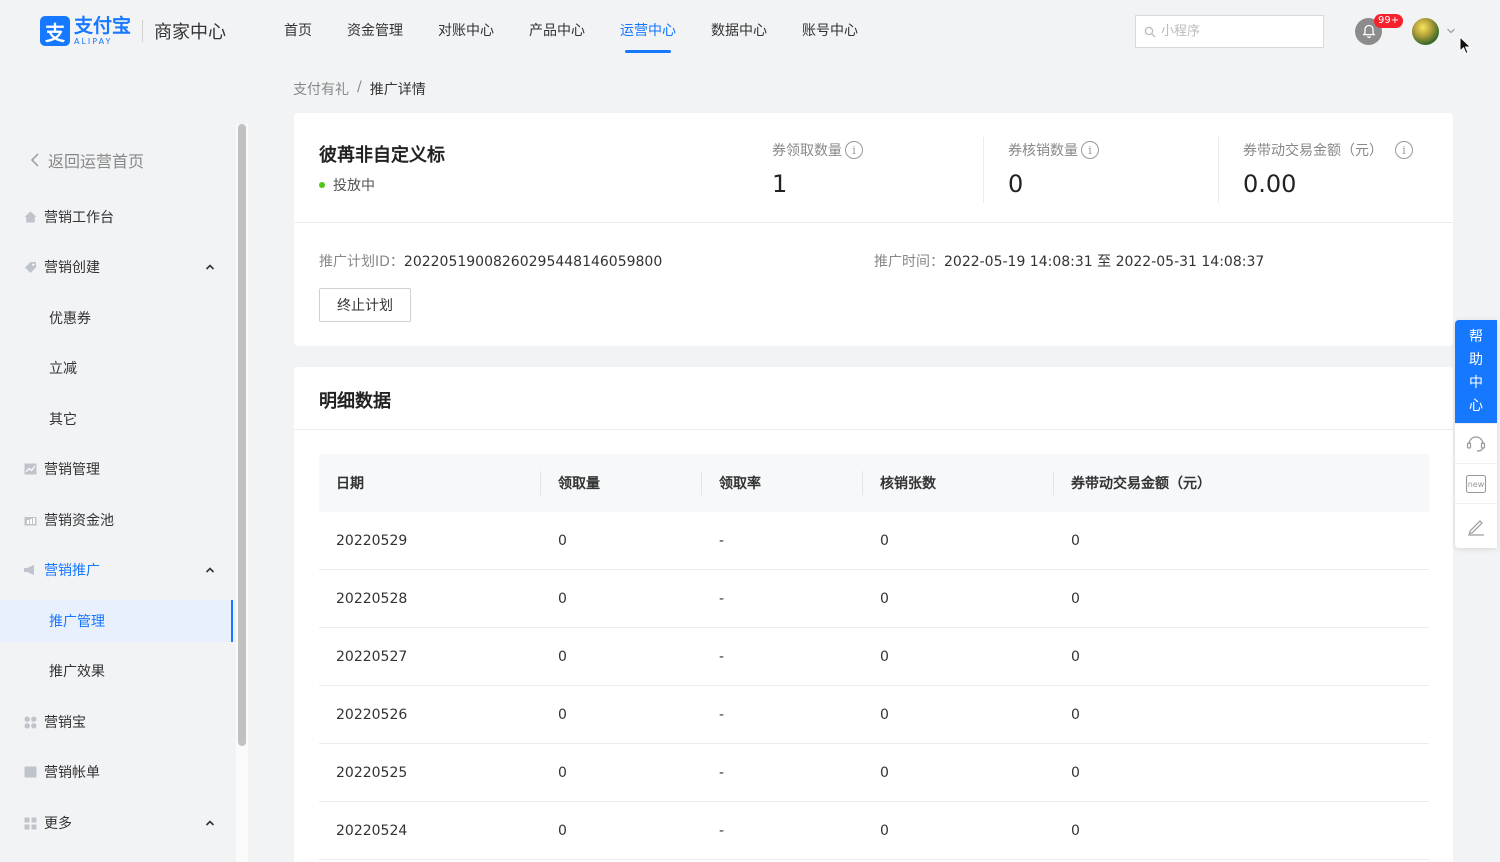  Describe the element at coordinates (117, 823) in the screenshot. I see `sidebar-item-more: 更多` at that location.